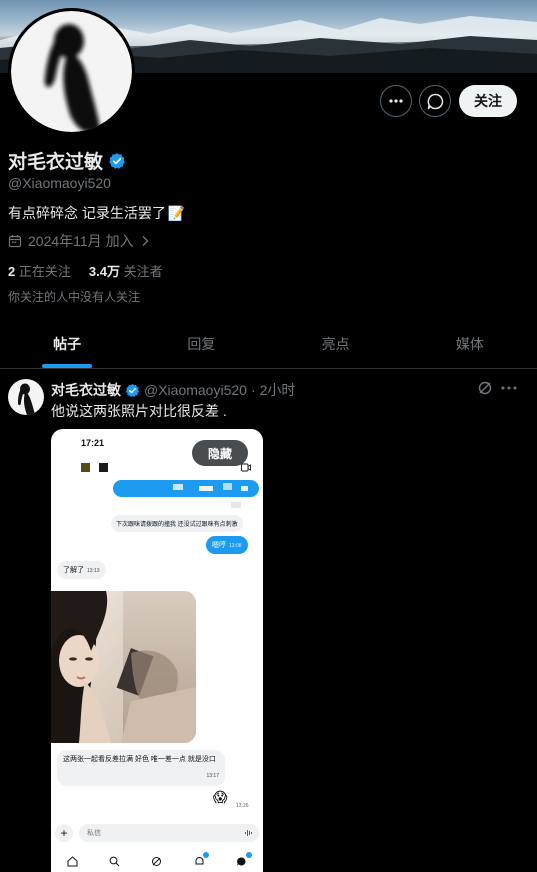 The width and height of the screenshot is (537, 872). I want to click on profile-bio: 有点碎碎念 记录生活罢了 📝, so click(96, 213).